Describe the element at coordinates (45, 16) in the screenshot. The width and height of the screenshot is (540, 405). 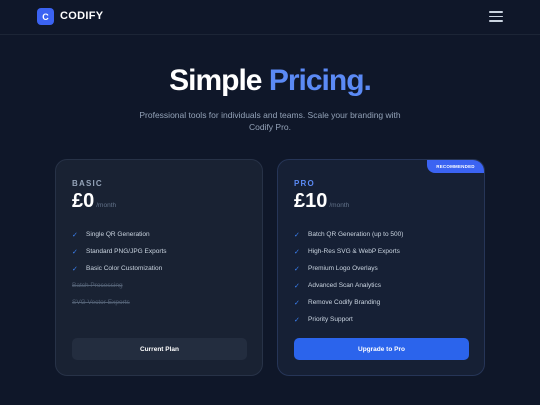
I see `logo-icon: C` at that location.